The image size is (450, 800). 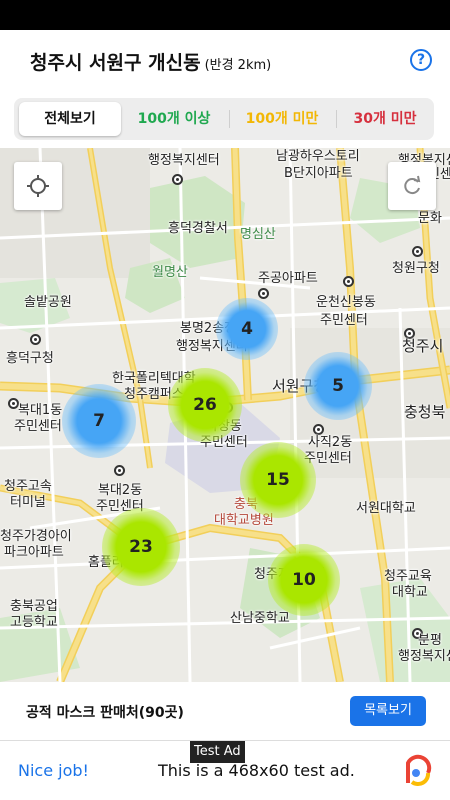 What do you see at coordinates (346, 302) in the screenshot?
I see `map-label: 운천신봉동` at bounding box center [346, 302].